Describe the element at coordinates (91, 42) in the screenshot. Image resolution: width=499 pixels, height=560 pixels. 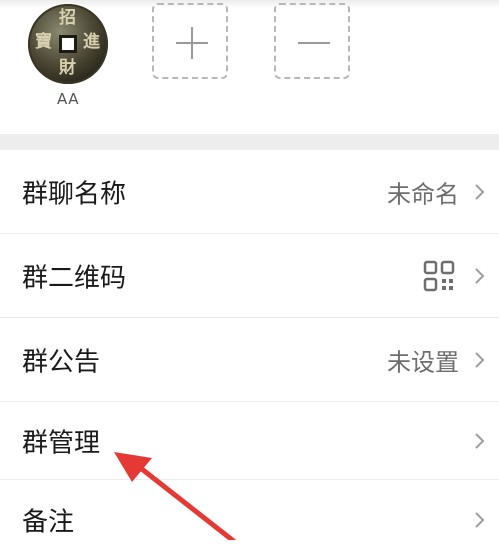
I see `avatar-char-right: 進` at that location.